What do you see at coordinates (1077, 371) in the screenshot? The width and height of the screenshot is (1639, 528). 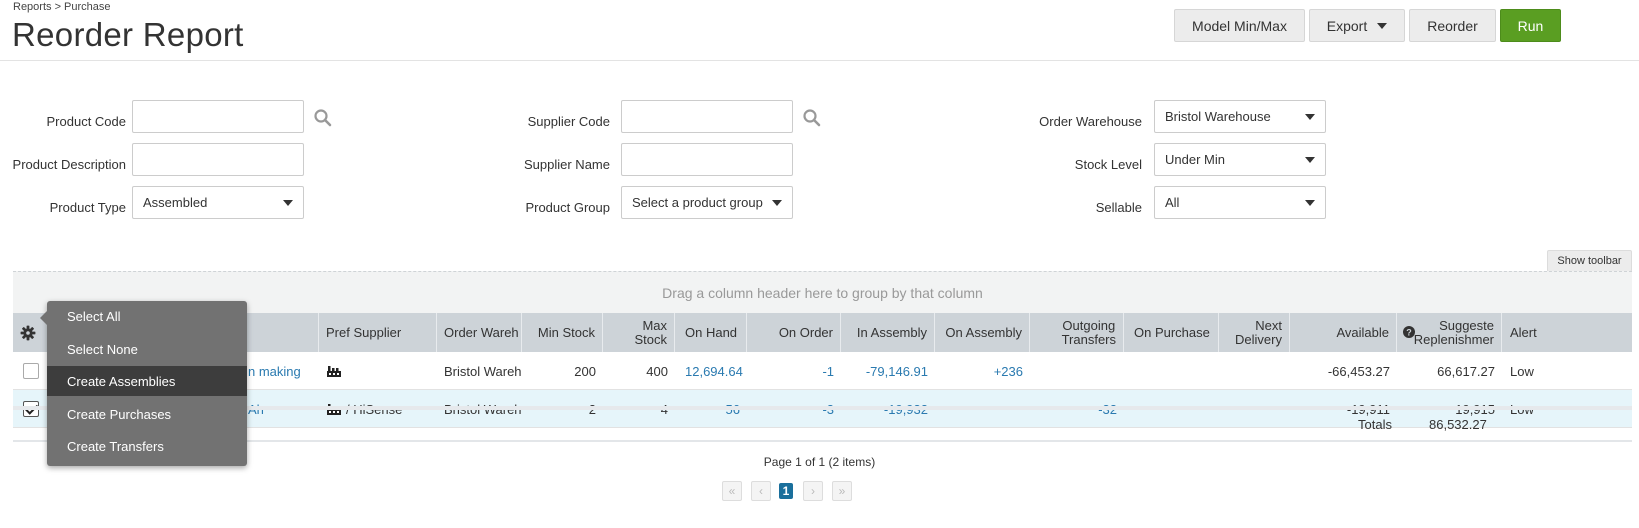 I see `outgoing-transfers-link` at bounding box center [1077, 371].